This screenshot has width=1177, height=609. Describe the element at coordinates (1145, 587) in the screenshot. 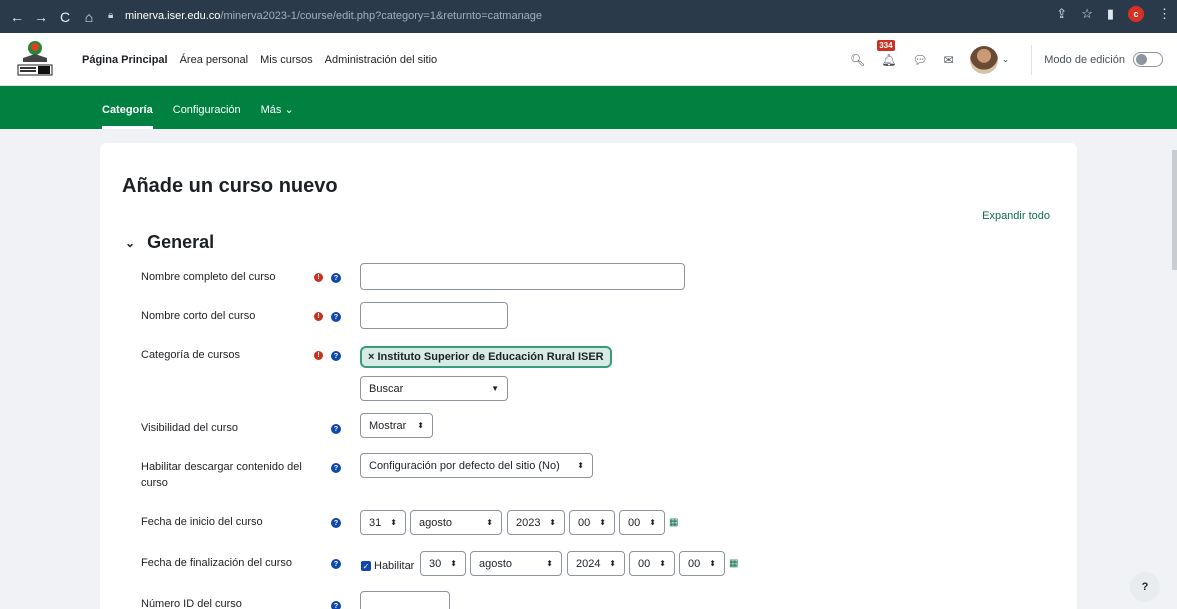

I see `help-fab-button: ?` at that location.